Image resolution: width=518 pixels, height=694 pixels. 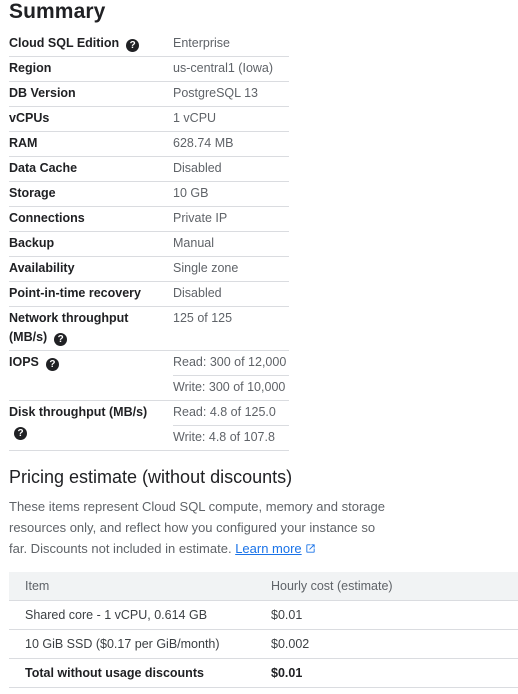 I want to click on disk-write-value: Write: 4.8 of 107.8, so click(x=224, y=437).